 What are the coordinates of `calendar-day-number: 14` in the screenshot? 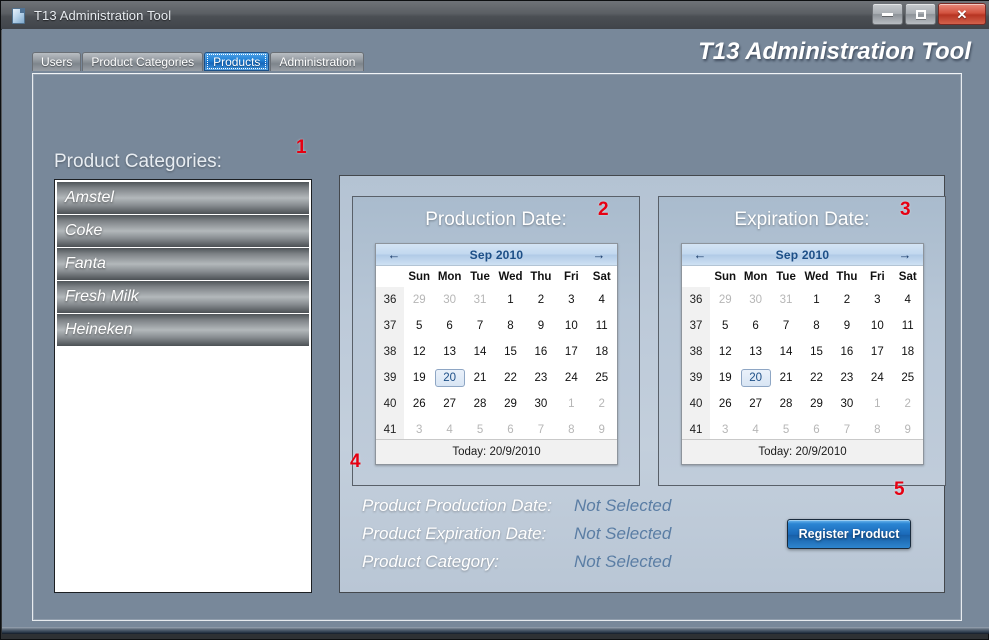 It's located at (786, 352).